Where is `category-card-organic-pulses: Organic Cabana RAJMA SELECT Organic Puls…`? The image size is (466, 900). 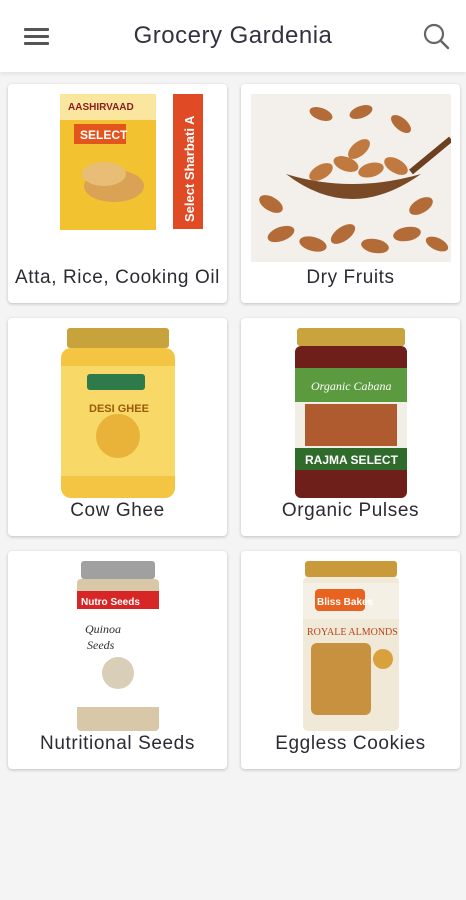 category-card-organic-pulses: Organic Cabana RAJMA SELECT Organic Puls… is located at coordinates (350, 427).